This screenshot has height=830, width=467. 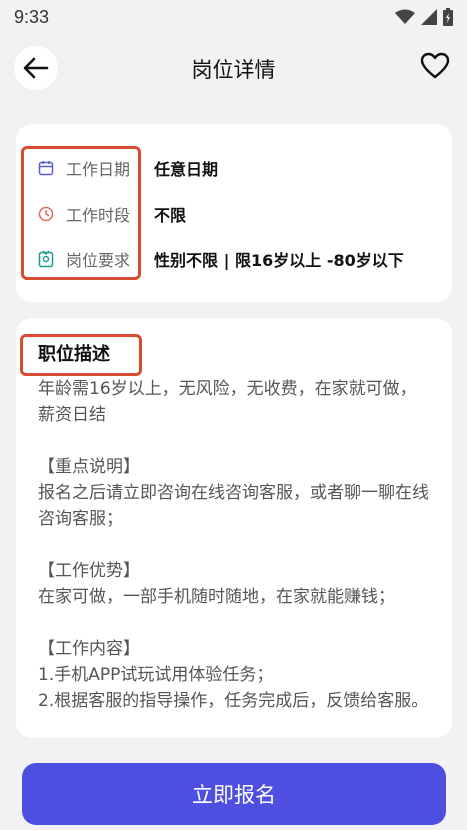 I want to click on apply-button: 立即报名, so click(x=234, y=794).